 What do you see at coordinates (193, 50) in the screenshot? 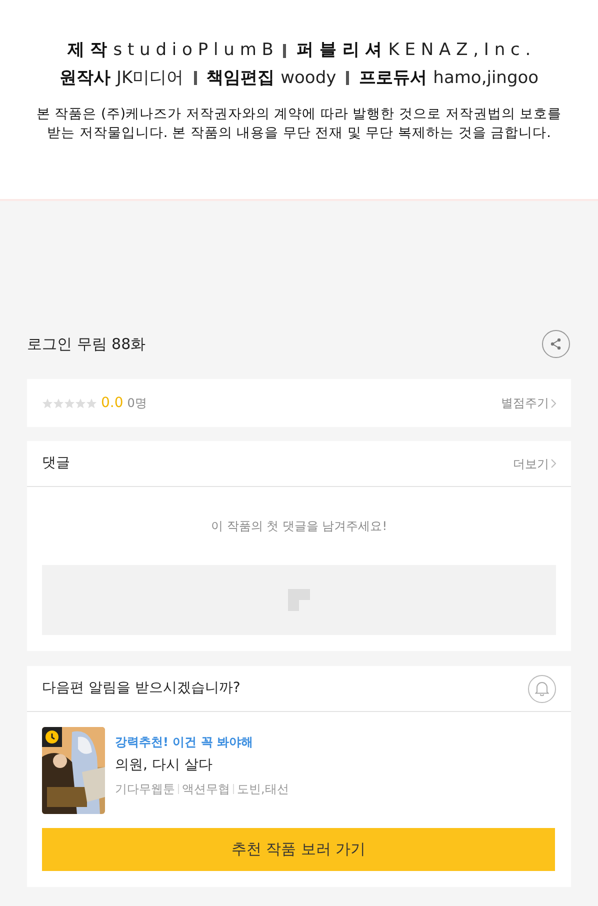
I see `credit-name: s t u d i o P l u m B` at bounding box center [193, 50].